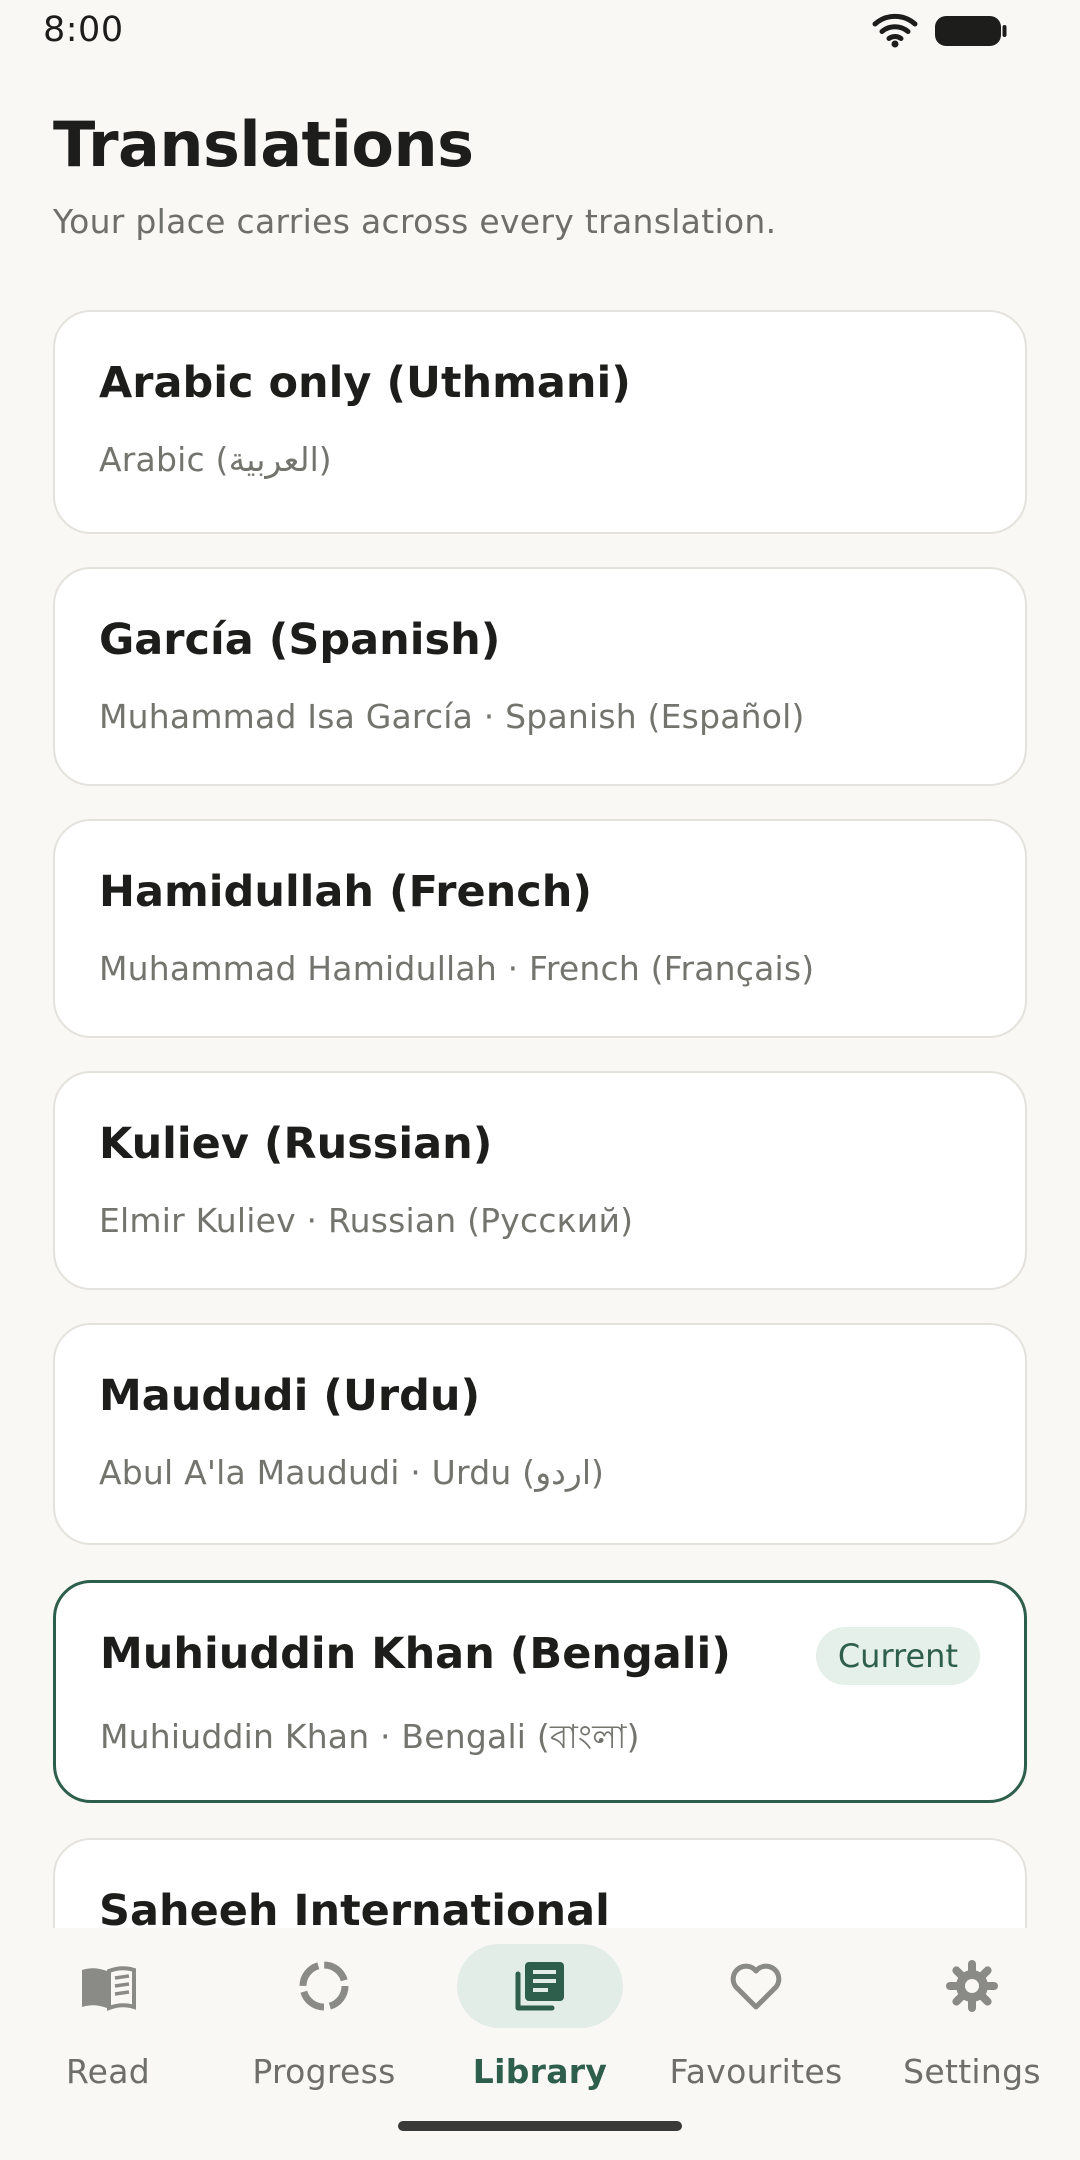 The width and height of the screenshot is (1080, 2160). I want to click on heart-icon, so click(756, 1986).